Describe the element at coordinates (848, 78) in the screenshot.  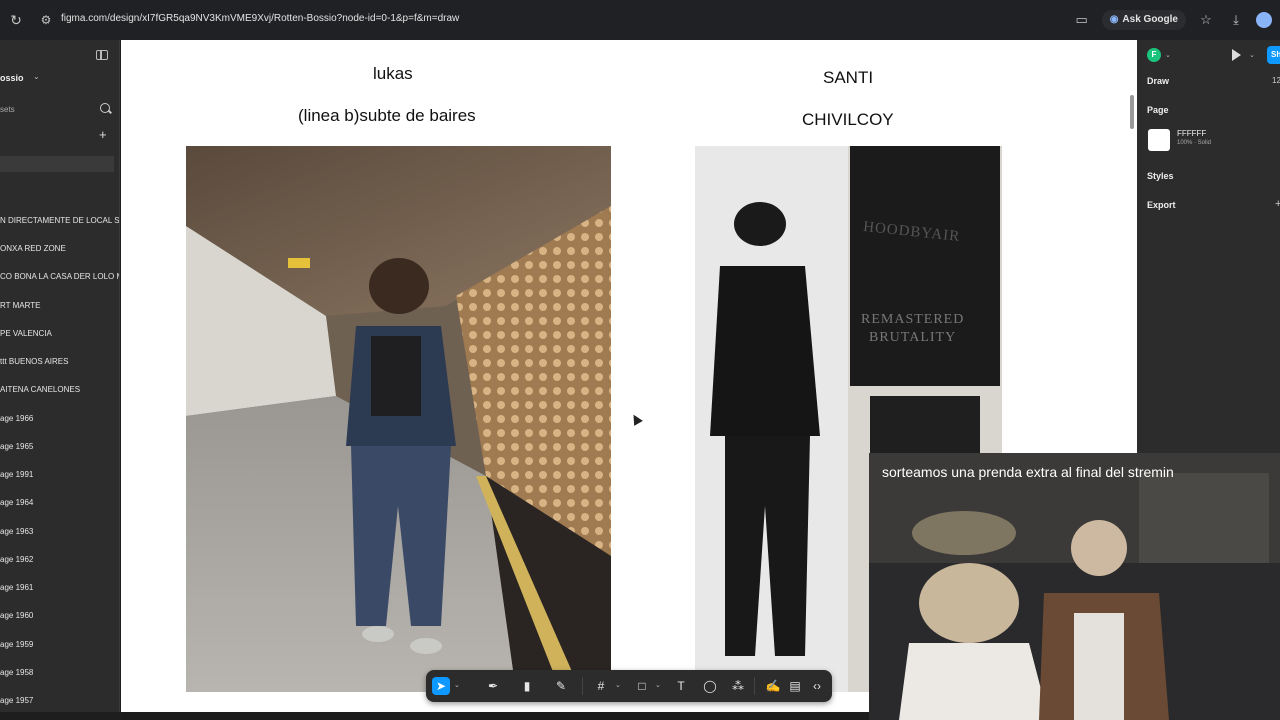
I see `right-card-name: SANTI` at that location.